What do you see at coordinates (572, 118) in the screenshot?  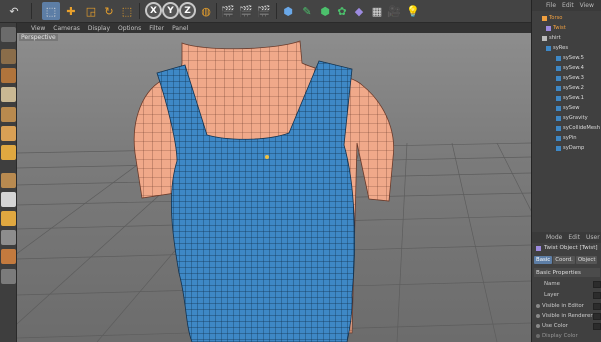 I see `object-item-sygravity: syGravity` at bounding box center [572, 118].